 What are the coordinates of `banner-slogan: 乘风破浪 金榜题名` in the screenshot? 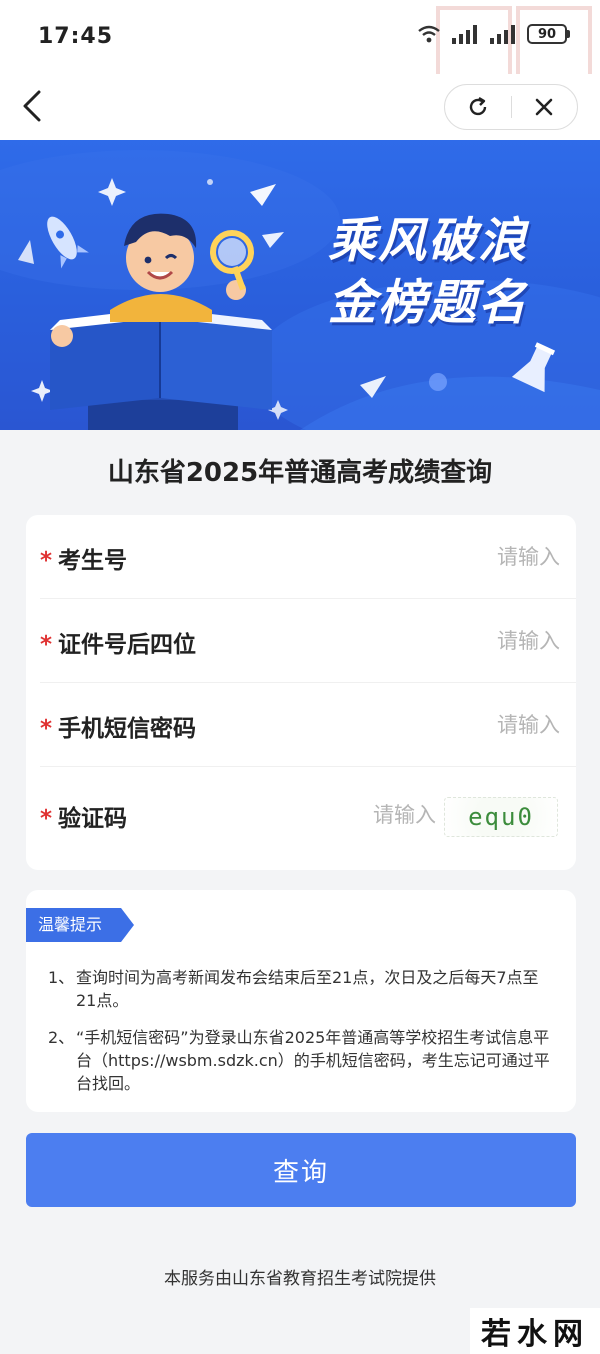 It's located at (448, 272).